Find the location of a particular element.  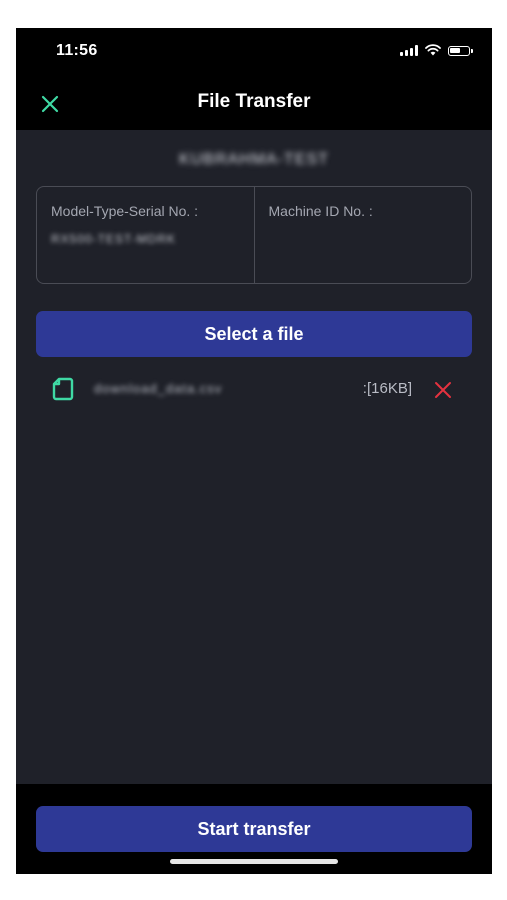

model-type-serial-label: Model-Type-Serial No. : is located at coordinates (125, 211).